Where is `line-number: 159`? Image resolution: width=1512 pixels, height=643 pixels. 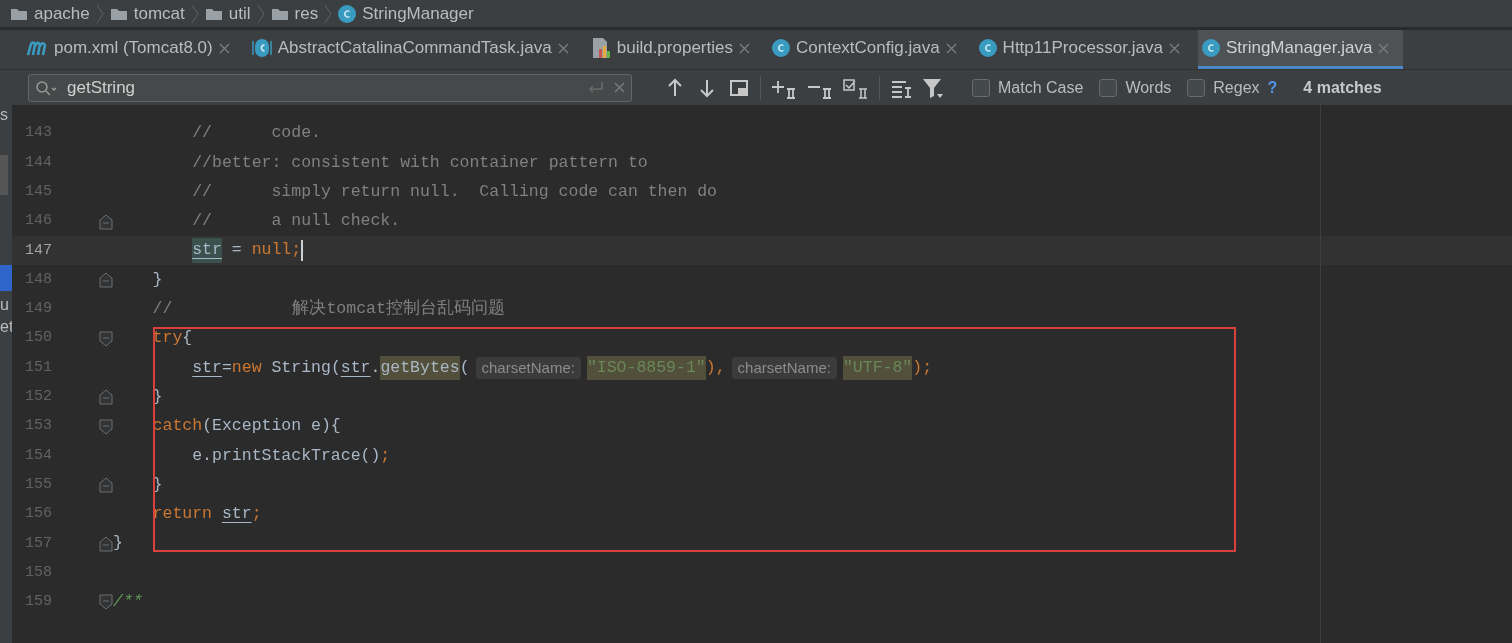 line-number: 159 is located at coordinates (38, 602).